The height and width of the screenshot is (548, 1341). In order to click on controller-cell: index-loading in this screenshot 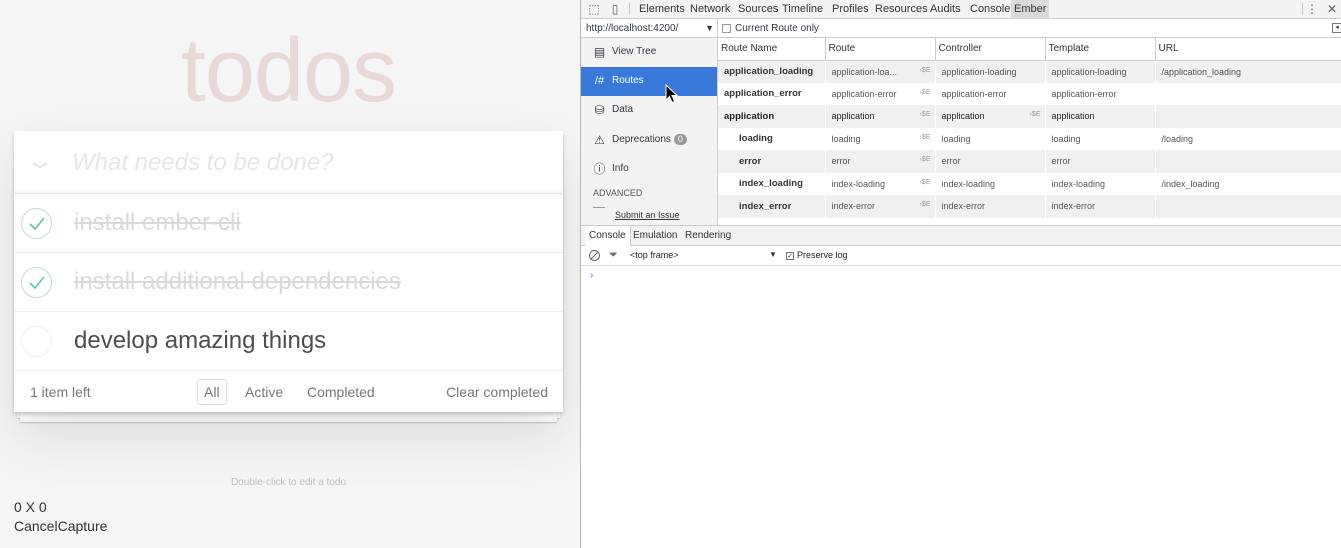, I will do `click(990, 184)`.